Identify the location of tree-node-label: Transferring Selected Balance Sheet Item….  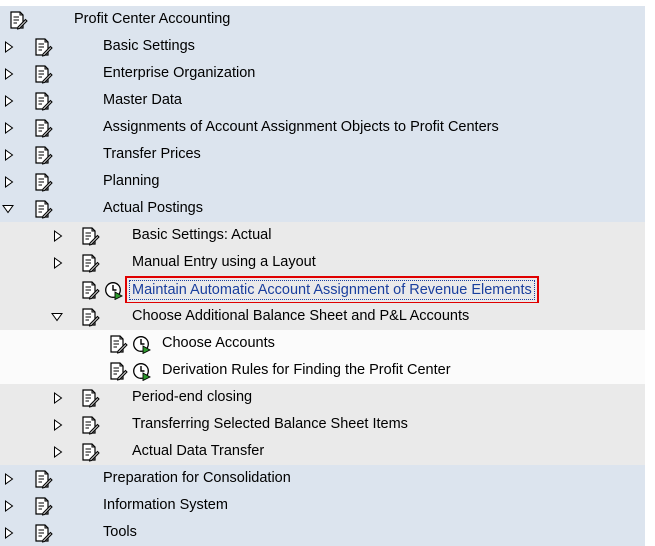
(270, 424).